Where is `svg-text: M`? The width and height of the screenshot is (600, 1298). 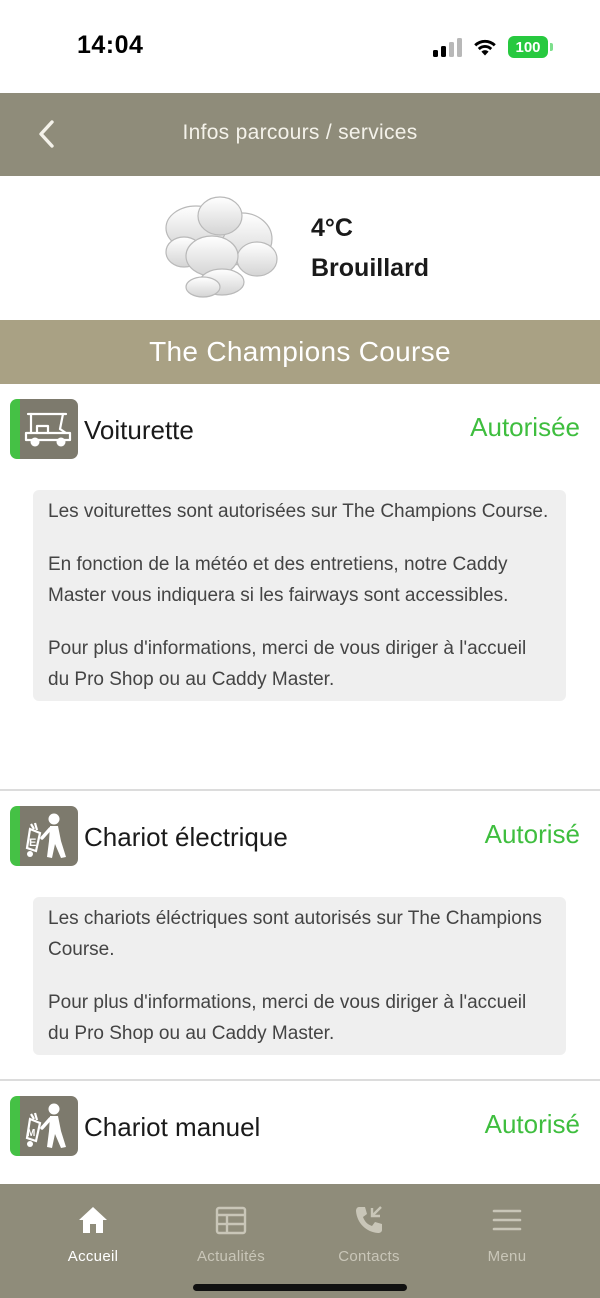 svg-text: M is located at coordinates (31, 1133).